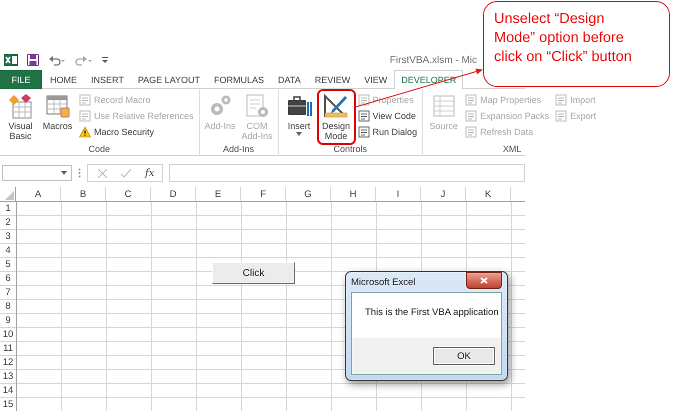  Describe the element at coordinates (21, 79) in the screenshot. I see `file-tab: FILE` at that location.